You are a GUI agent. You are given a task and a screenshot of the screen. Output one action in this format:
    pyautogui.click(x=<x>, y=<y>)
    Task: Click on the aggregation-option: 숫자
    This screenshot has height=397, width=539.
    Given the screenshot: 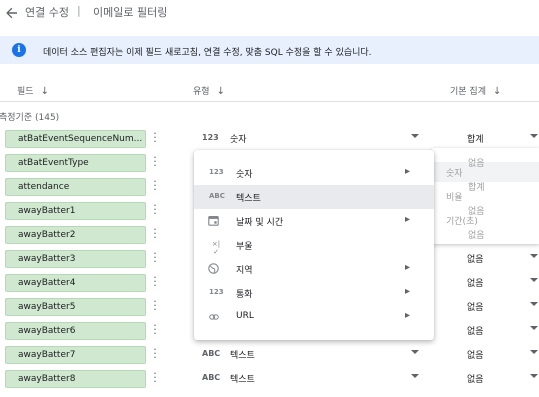 What is the action you would take?
    pyautogui.click(x=454, y=172)
    